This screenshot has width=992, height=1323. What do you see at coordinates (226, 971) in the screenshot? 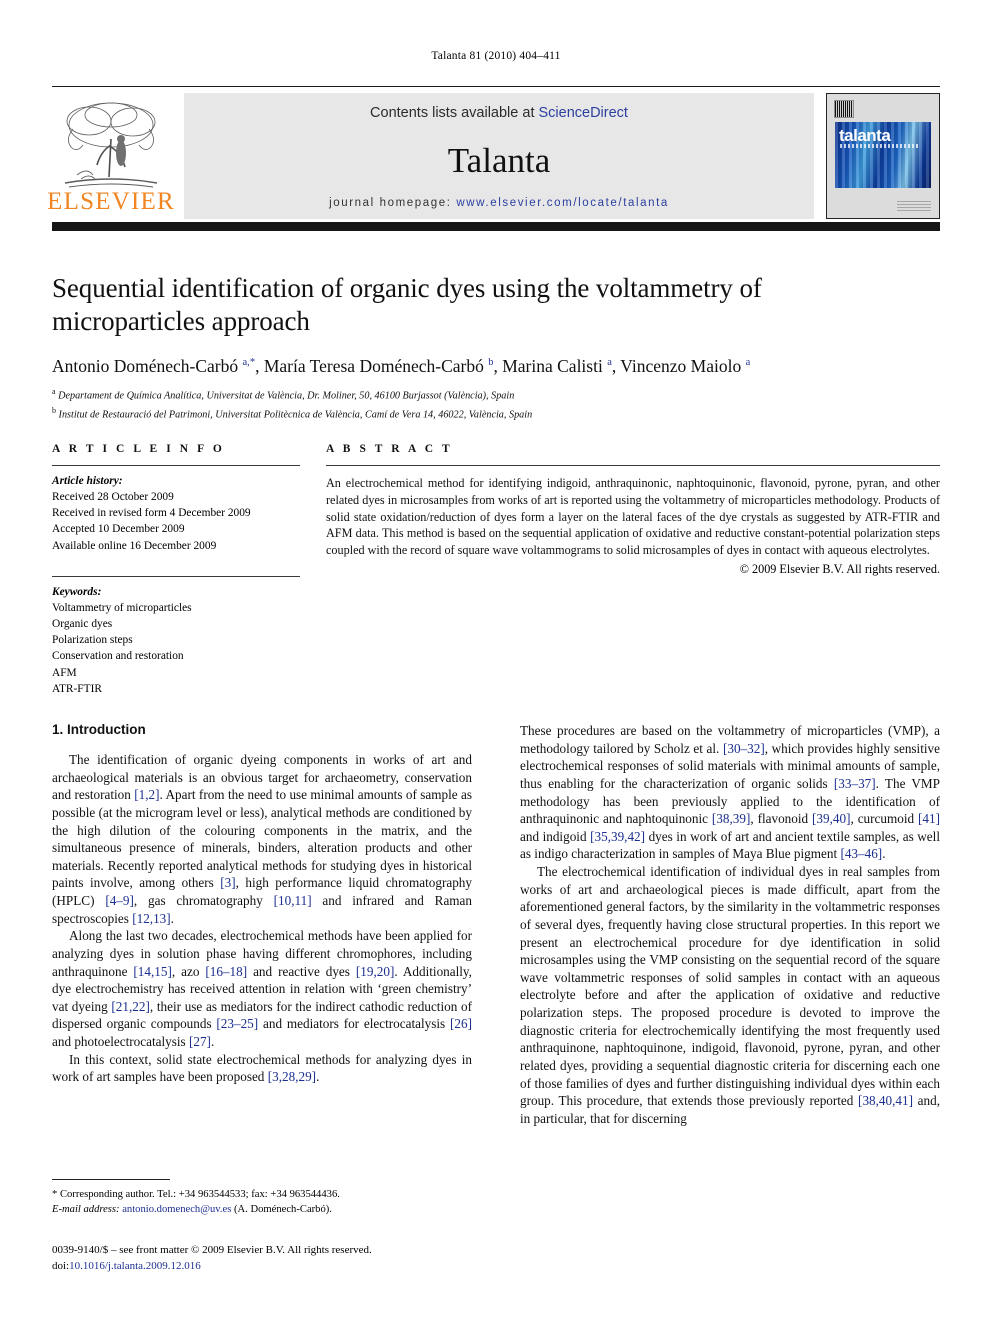
I see `citation-ref: [16–18]` at bounding box center [226, 971].